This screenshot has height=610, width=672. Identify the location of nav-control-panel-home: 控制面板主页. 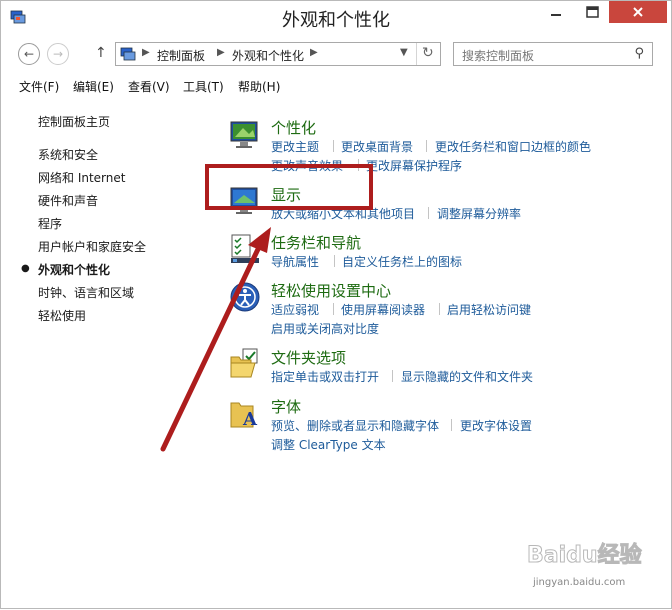
(74, 121).